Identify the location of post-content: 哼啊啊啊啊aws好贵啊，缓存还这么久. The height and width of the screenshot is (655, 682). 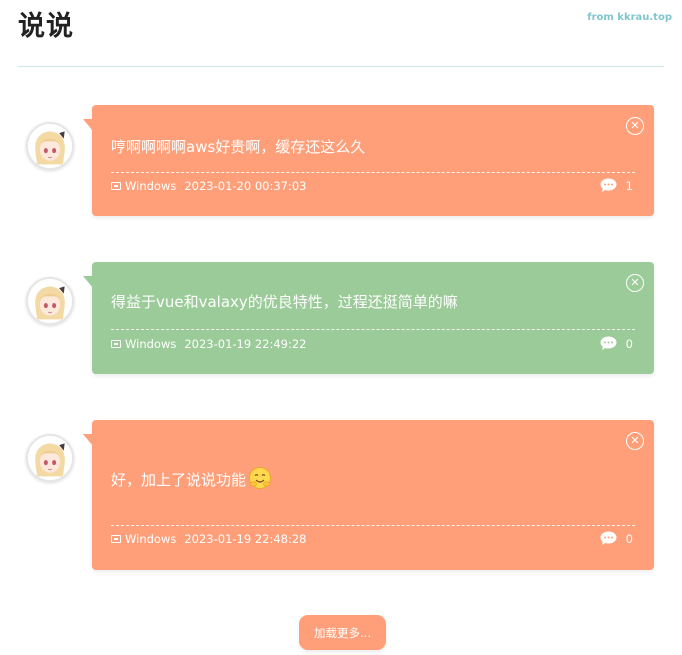
(238, 147).